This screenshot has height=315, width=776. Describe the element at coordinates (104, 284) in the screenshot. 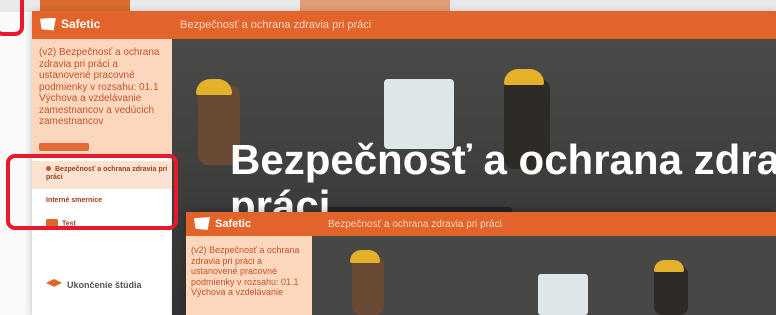

I see `sidebar-item-label: Ukončenie štúdia` at that location.